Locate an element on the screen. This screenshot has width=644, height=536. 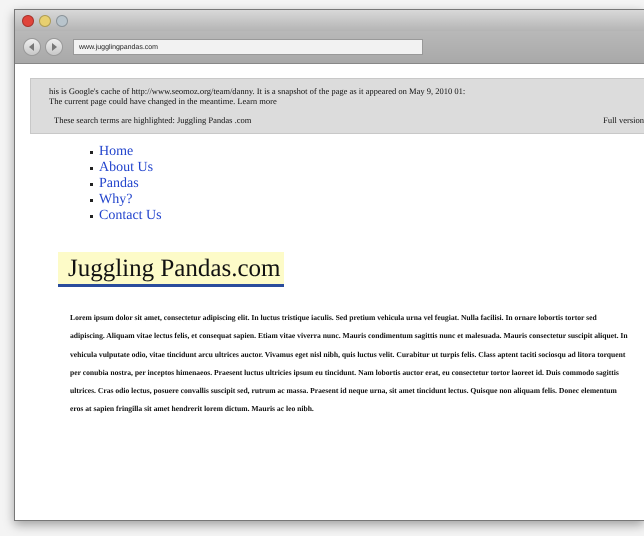
full-version-link: Full version is located at coordinates (623, 120).